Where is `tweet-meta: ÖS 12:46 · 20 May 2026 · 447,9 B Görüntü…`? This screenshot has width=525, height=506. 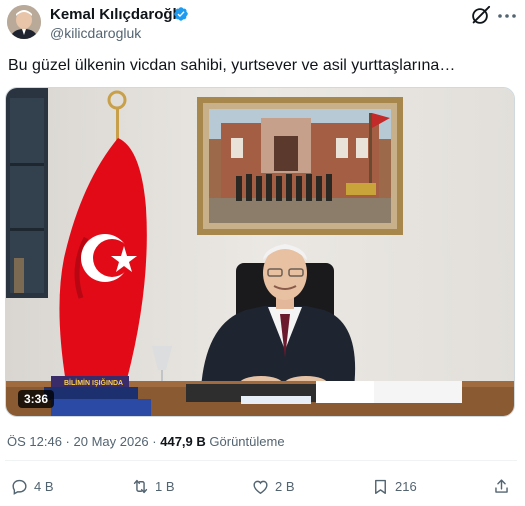 tweet-meta: ÖS 12:46 · 20 May 2026 · 447,9 B Görüntü… is located at coordinates (146, 441).